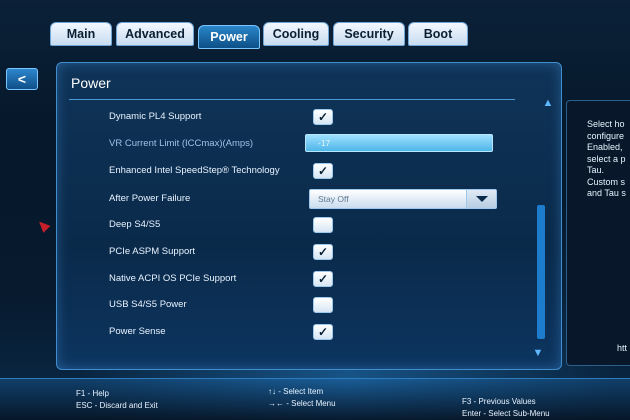 This screenshot has width=630, height=420. I want to click on setting-row-after-power-failure: After Power Failure Stay Off, so click(309, 200).